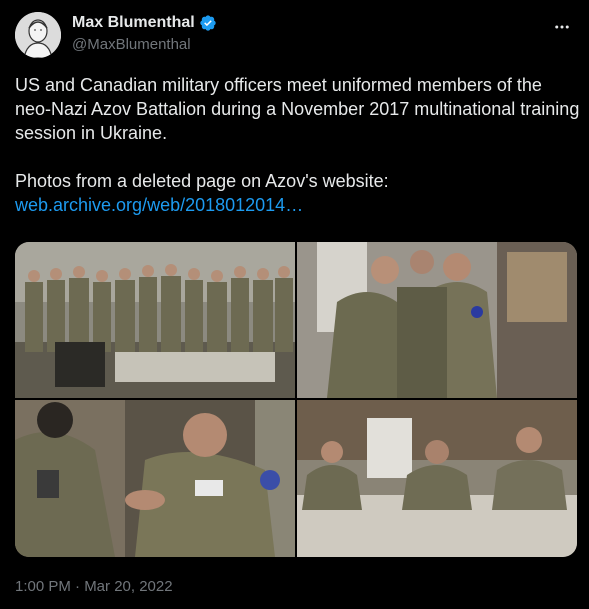 The height and width of the screenshot is (609, 589). What do you see at coordinates (208, 23) in the screenshot?
I see `verified-badge-icon` at bounding box center [208, 23].